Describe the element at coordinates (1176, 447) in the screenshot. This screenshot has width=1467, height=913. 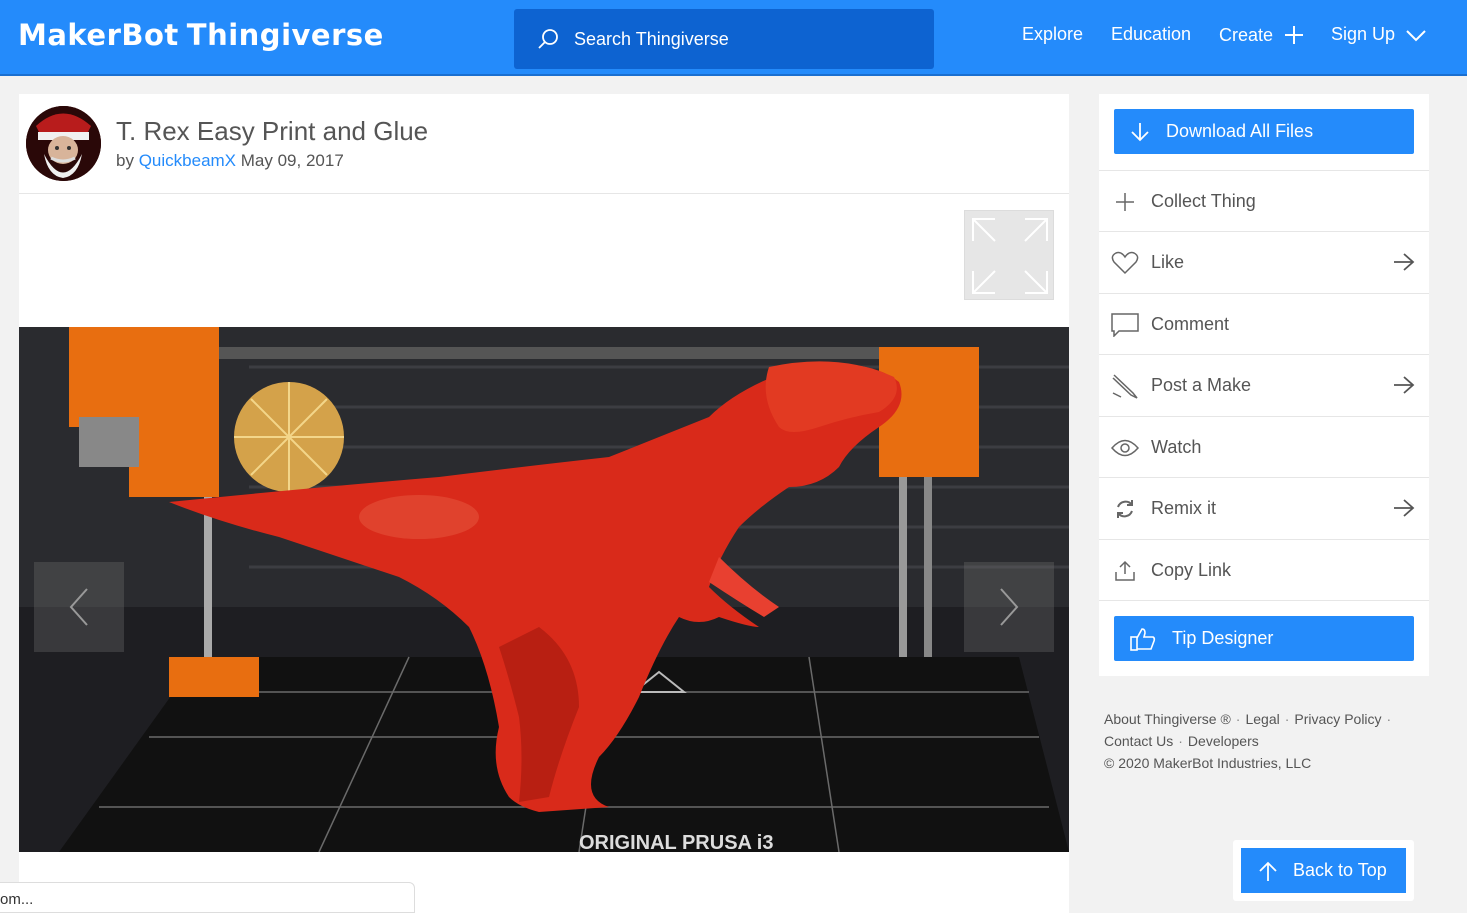
I see `watch-label: Watch` at that location.